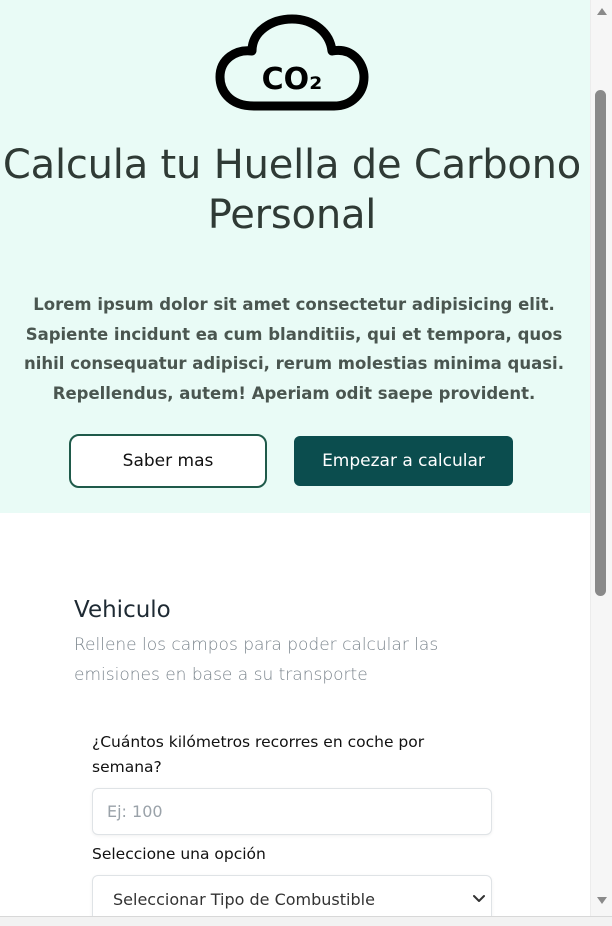 Image resolution: width=612 pixels, height=926 pixels. What do you see at coordinates (292, 79) in the screenshot?
I see `co2-text: CO₂` at bounding box center [292, 79].